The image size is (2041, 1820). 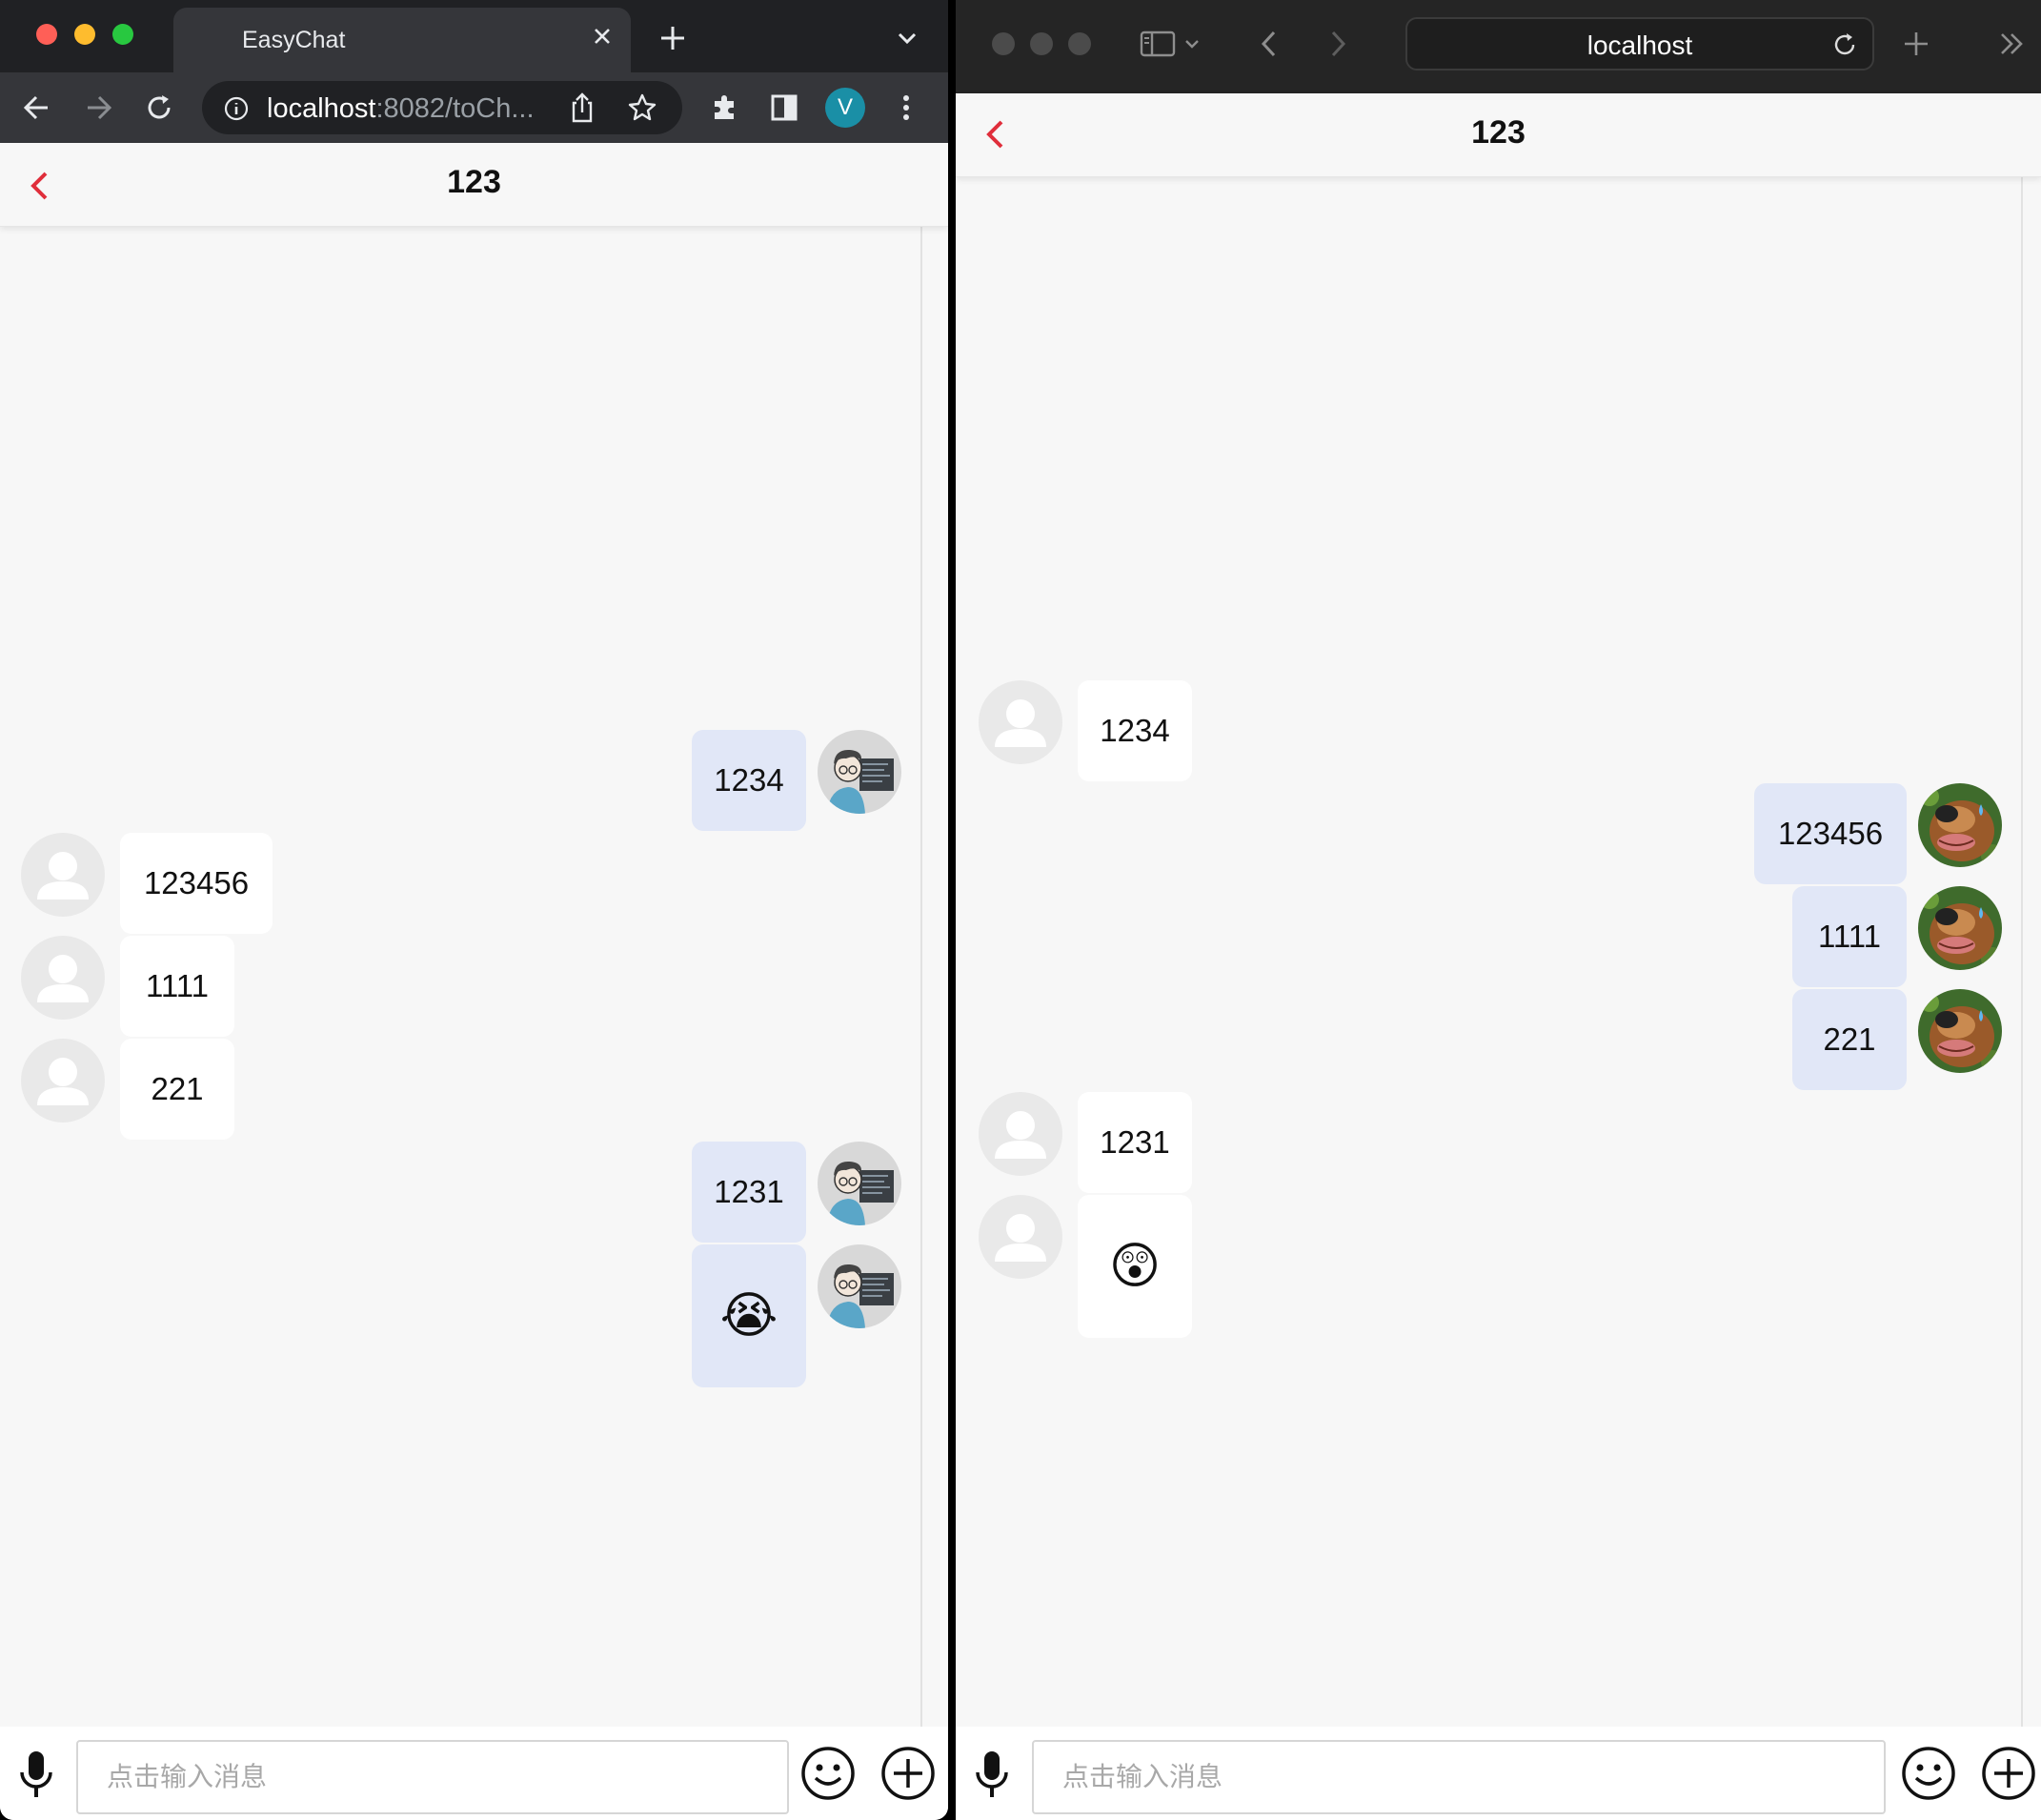 What do you see at coordinates (1192, 44) in the screenshot?
I see `sidebar-chevron-down-icon` at bounding box center [1192, 44].